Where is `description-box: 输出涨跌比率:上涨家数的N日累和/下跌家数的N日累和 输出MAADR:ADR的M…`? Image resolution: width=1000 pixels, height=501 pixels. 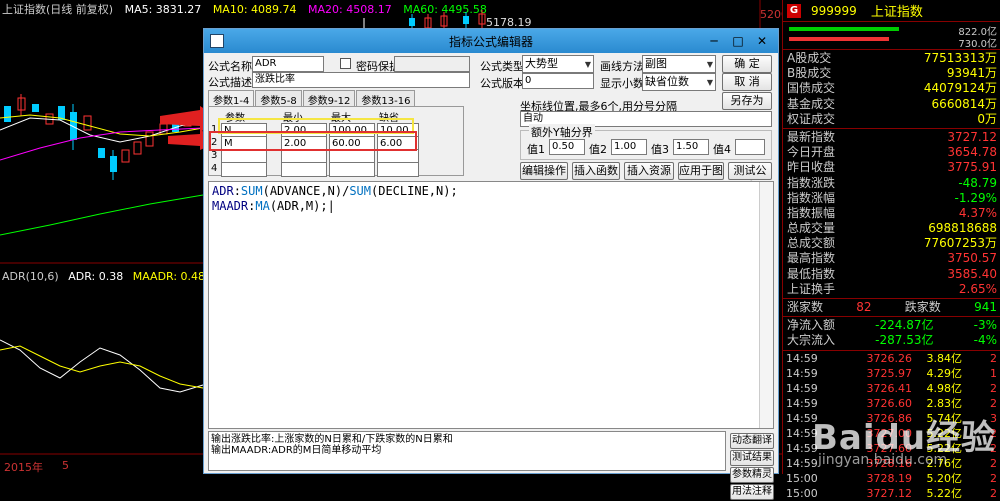
description-box: 输出涨跌比率:上涨家数的N日累和/下跌家数的N日累和 输出MAADR:ADR的M… is located at coordinates (467, 451).